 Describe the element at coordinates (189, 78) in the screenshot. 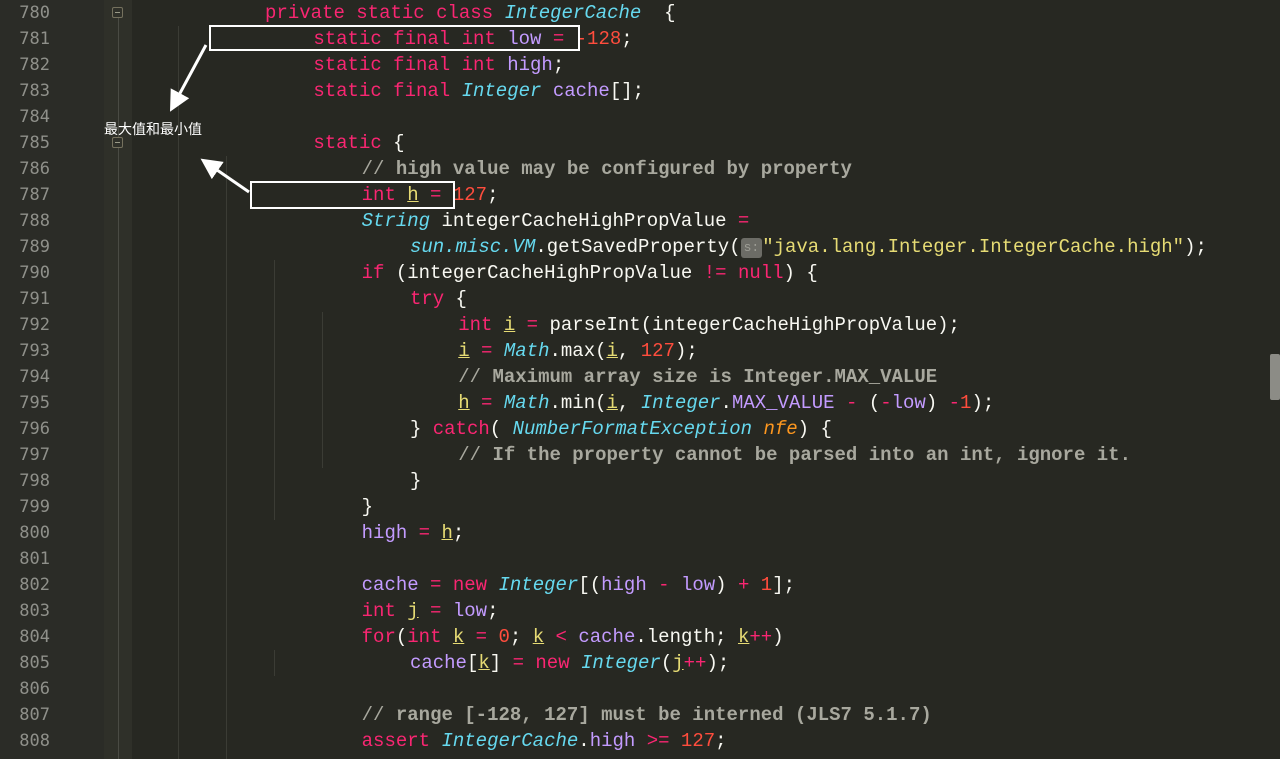

I see `arrow-to-low` at that location.